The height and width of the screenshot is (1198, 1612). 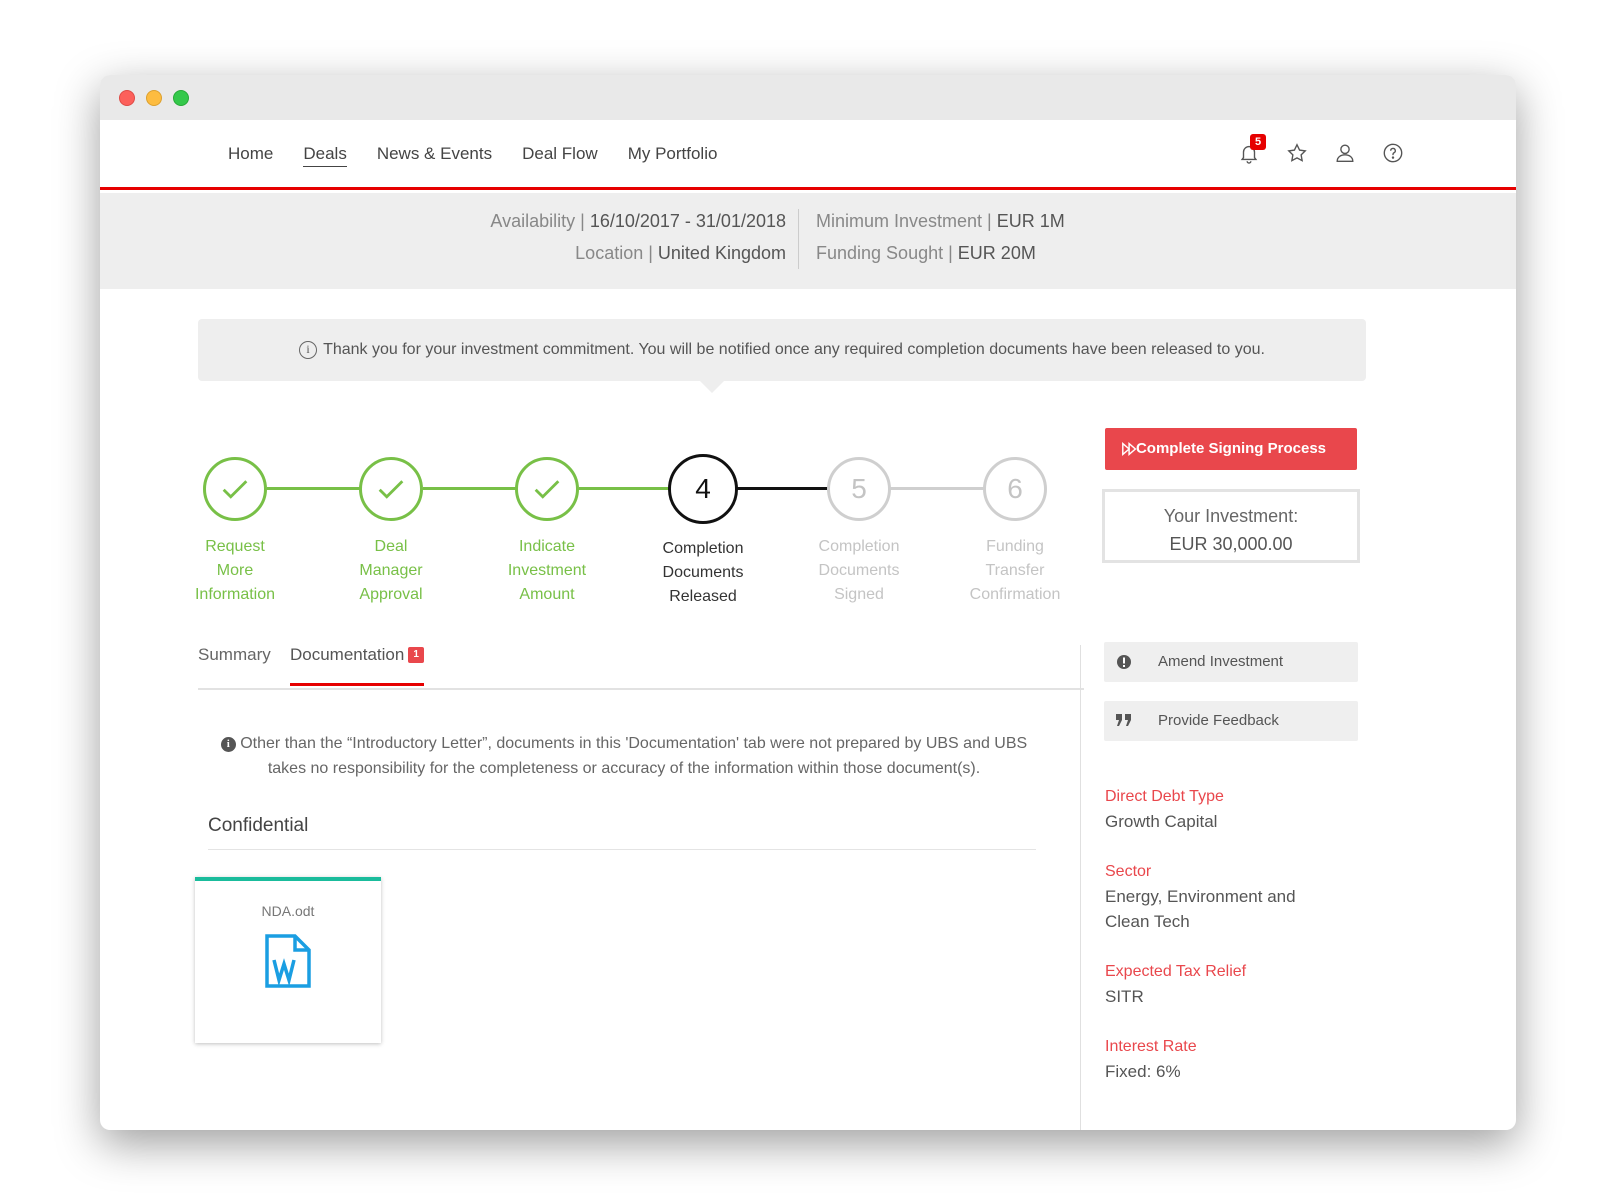 I want to click on step-1-circle, so click(x=235, y=489).